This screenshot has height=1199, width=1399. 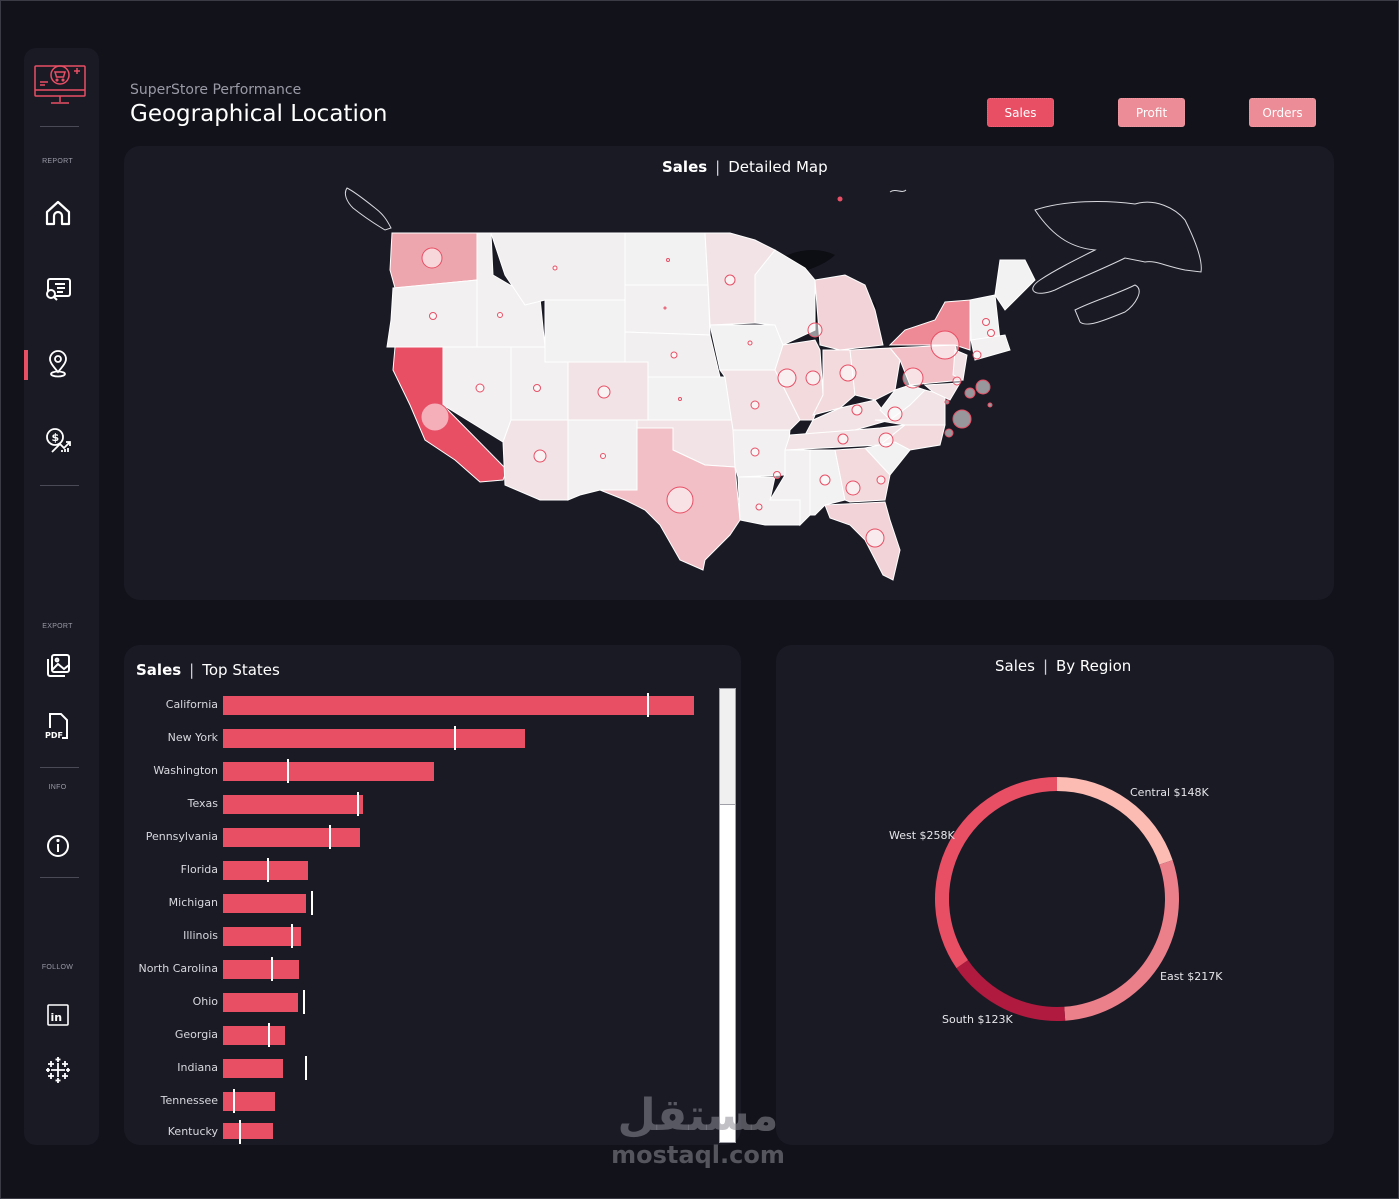 What do you see at coordinates (254, 1035) in the screenshot?
I see `bar-georgia` at bounding box center [254, 1035].